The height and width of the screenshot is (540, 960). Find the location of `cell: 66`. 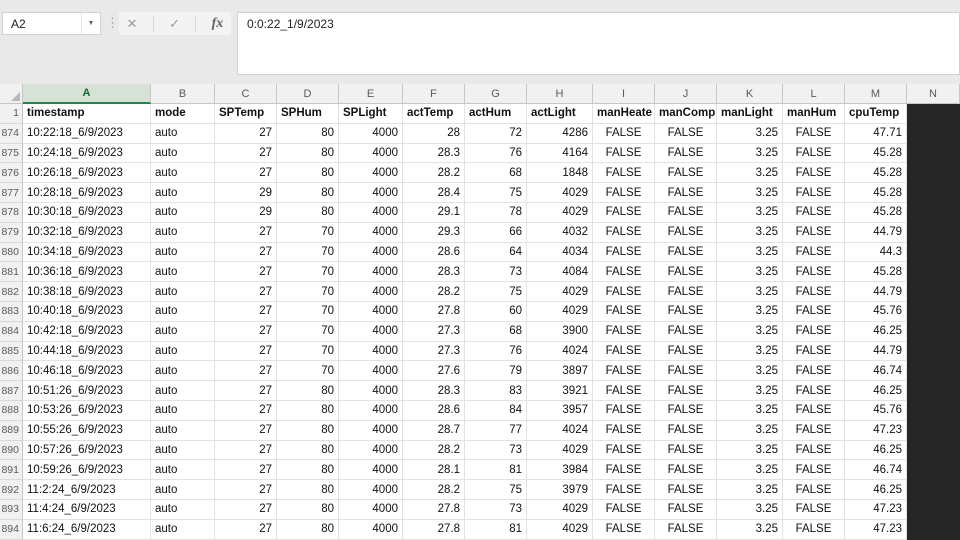

cell: 66 is located at coordinates (496, 232).